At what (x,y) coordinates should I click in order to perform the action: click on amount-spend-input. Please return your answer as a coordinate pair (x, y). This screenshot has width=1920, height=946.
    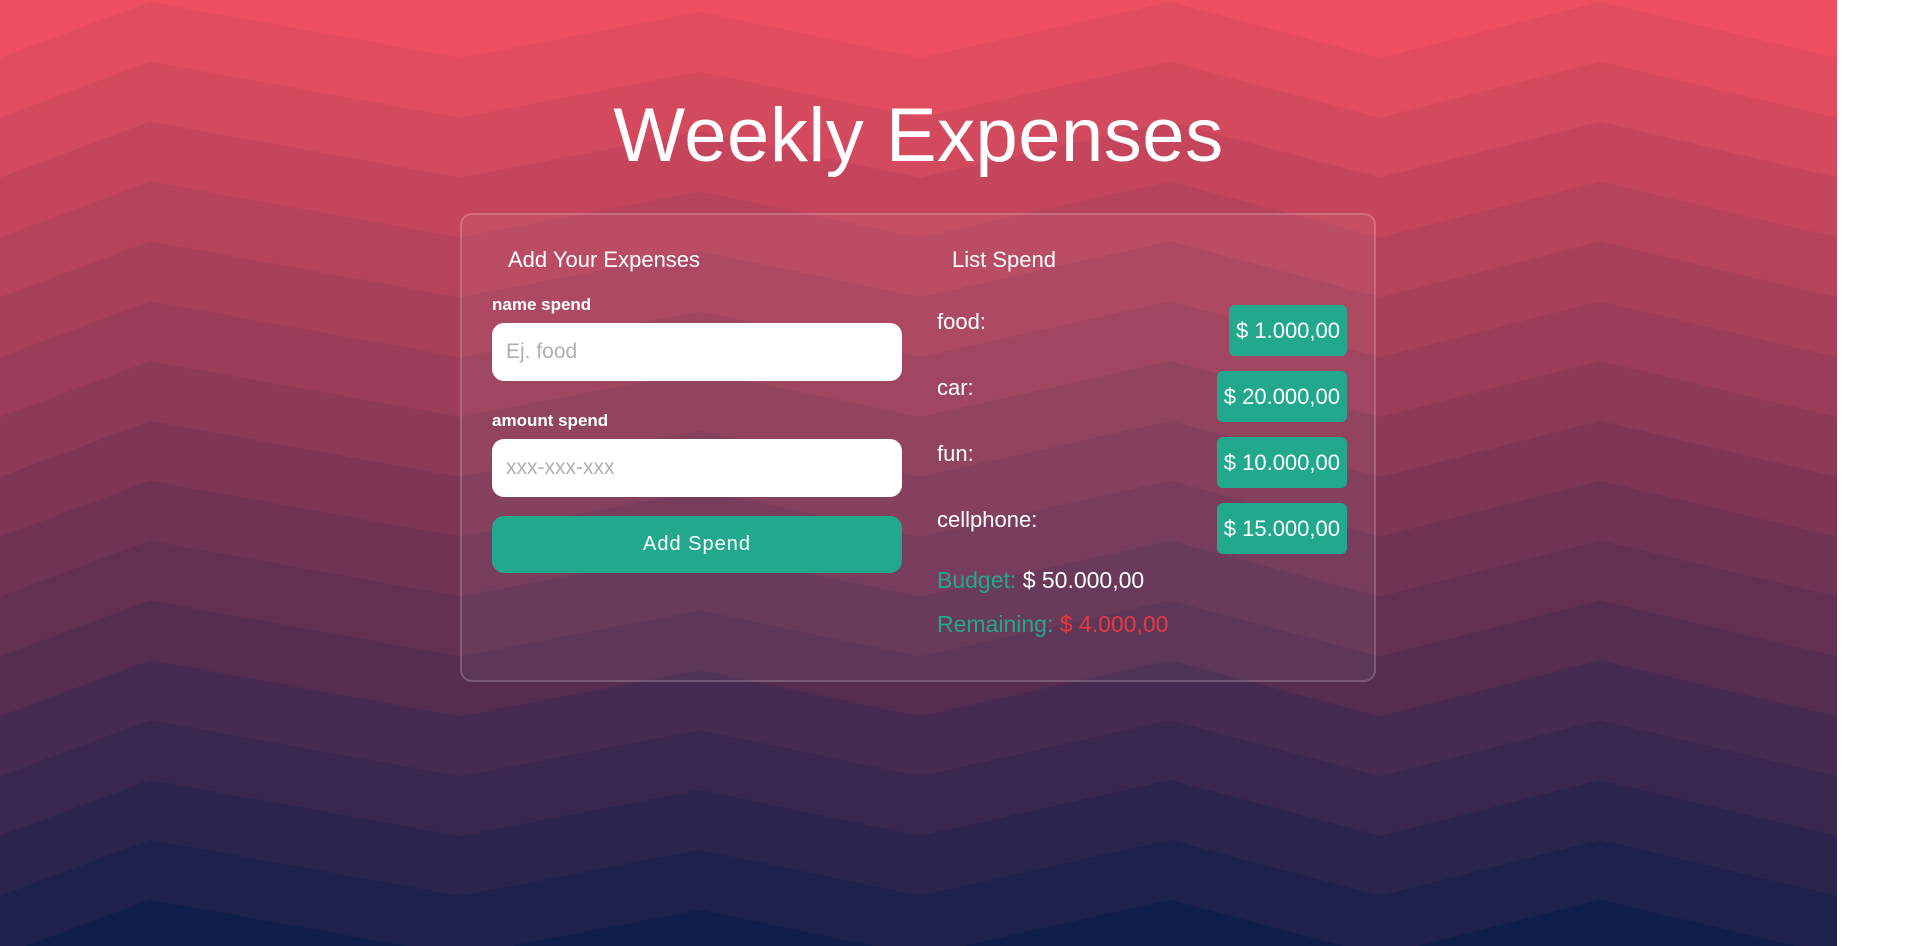
    Looking at the image, I should click on (697, 468).